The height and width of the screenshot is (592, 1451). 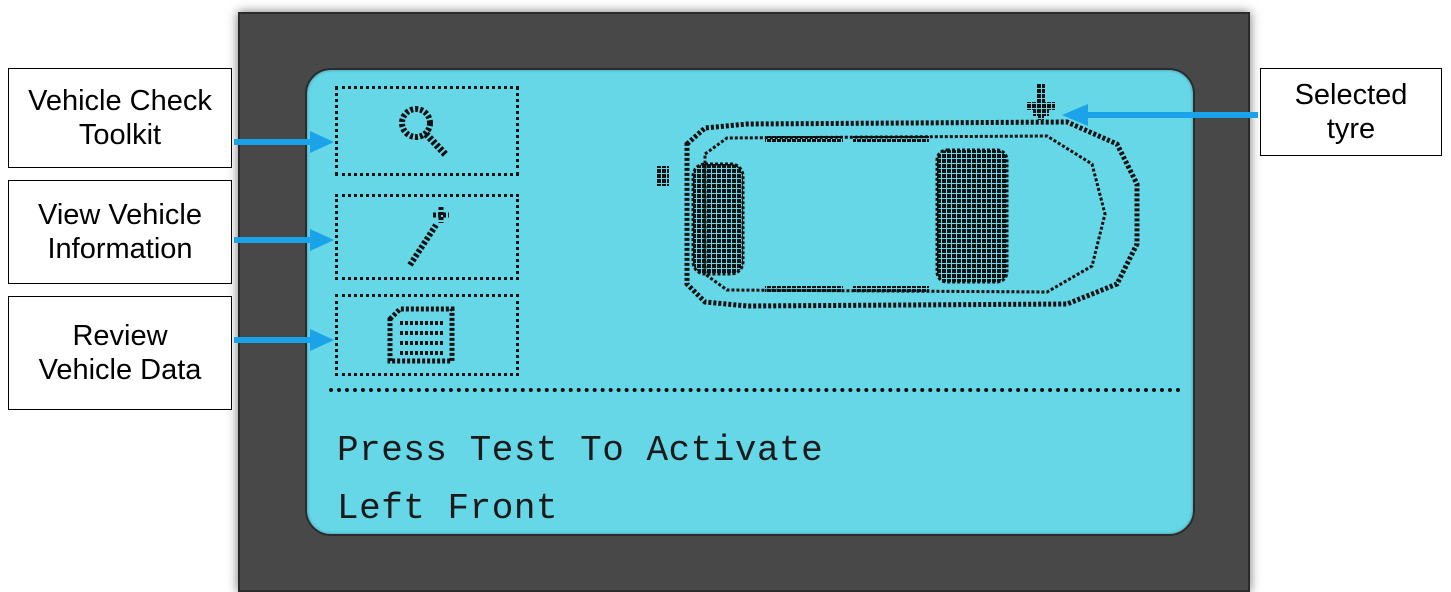 What do you see at coordinates (1041, 102) in the screenshot?
I see `selected-tyre-marker` at bounding box center [1041, 102].